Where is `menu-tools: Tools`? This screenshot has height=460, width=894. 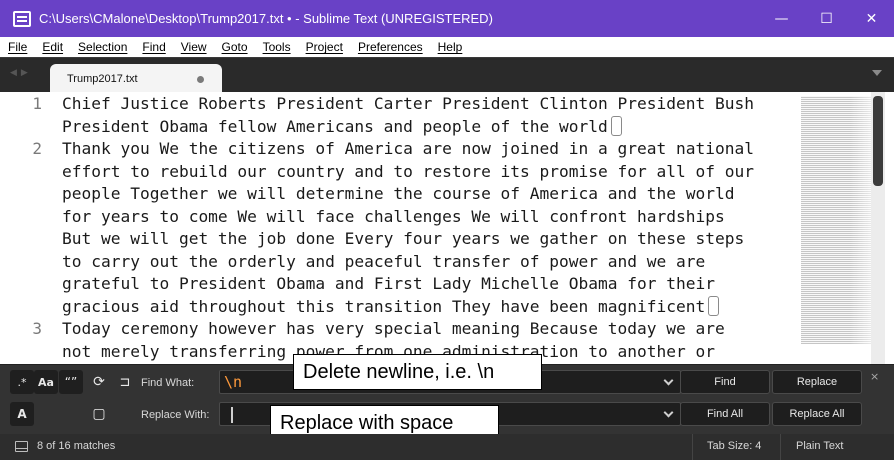
menu-tools: Tools is located at coordinates (275, 47).